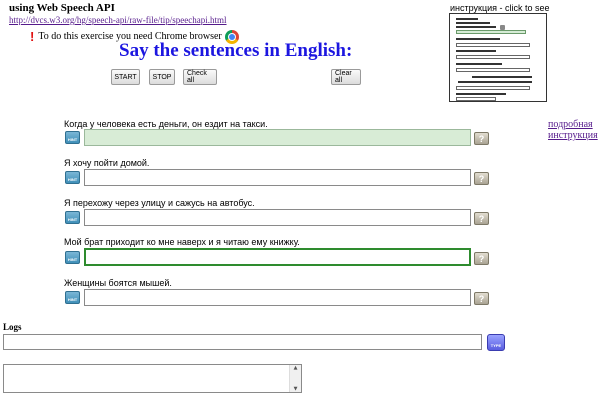 The image size is (600, 400). I want to click on page-heading: using Web Speech API, so click(62, 8).